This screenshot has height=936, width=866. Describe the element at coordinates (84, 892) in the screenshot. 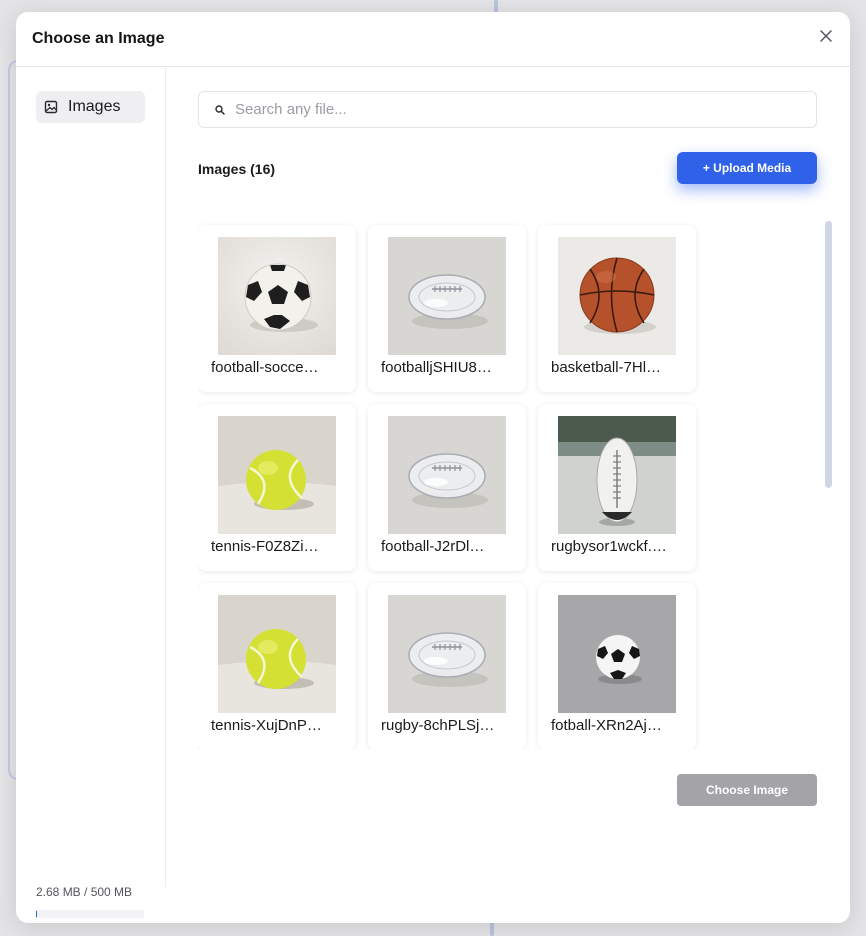

I see `storage-usage-text: 2.68 MB / 500 MB` at that location.